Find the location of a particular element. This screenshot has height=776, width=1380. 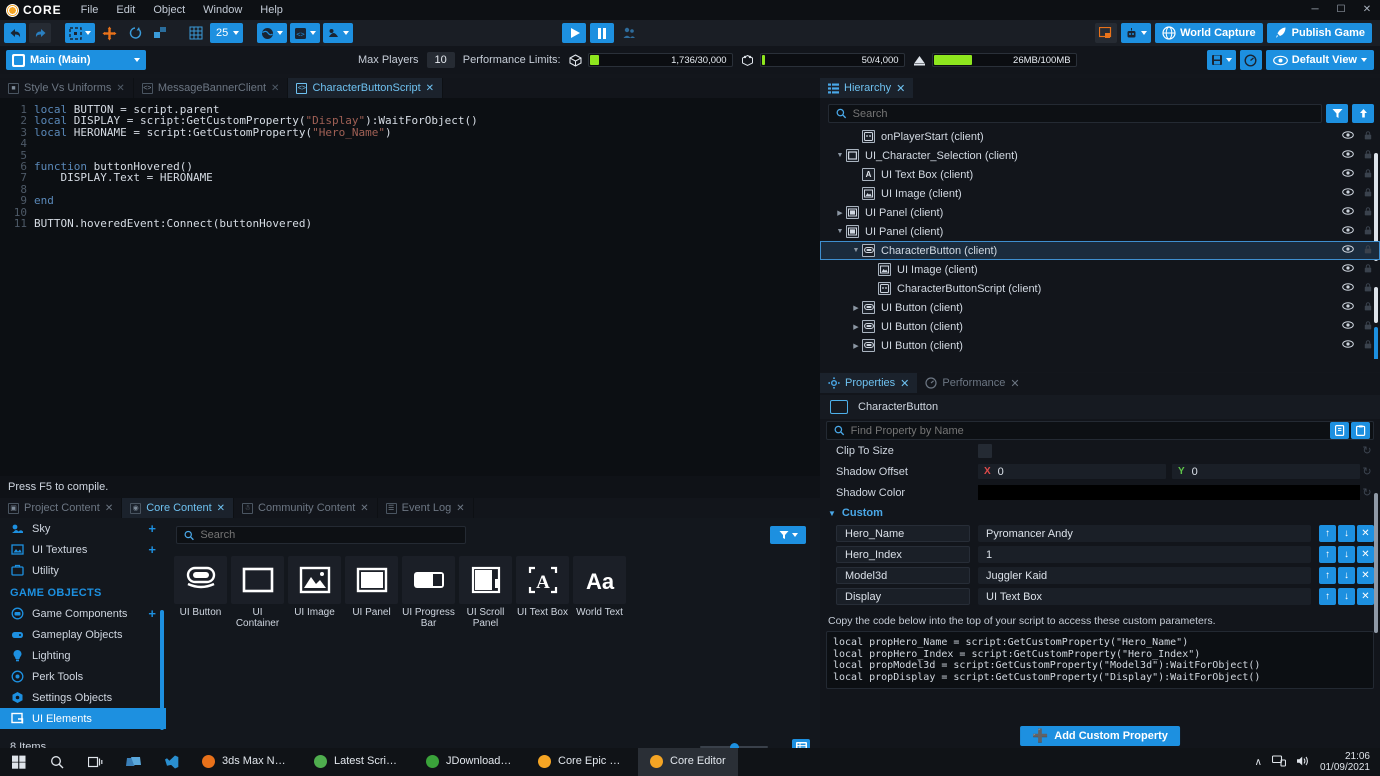

move-down-button: ↓ is located at coordinates (1346, 596).